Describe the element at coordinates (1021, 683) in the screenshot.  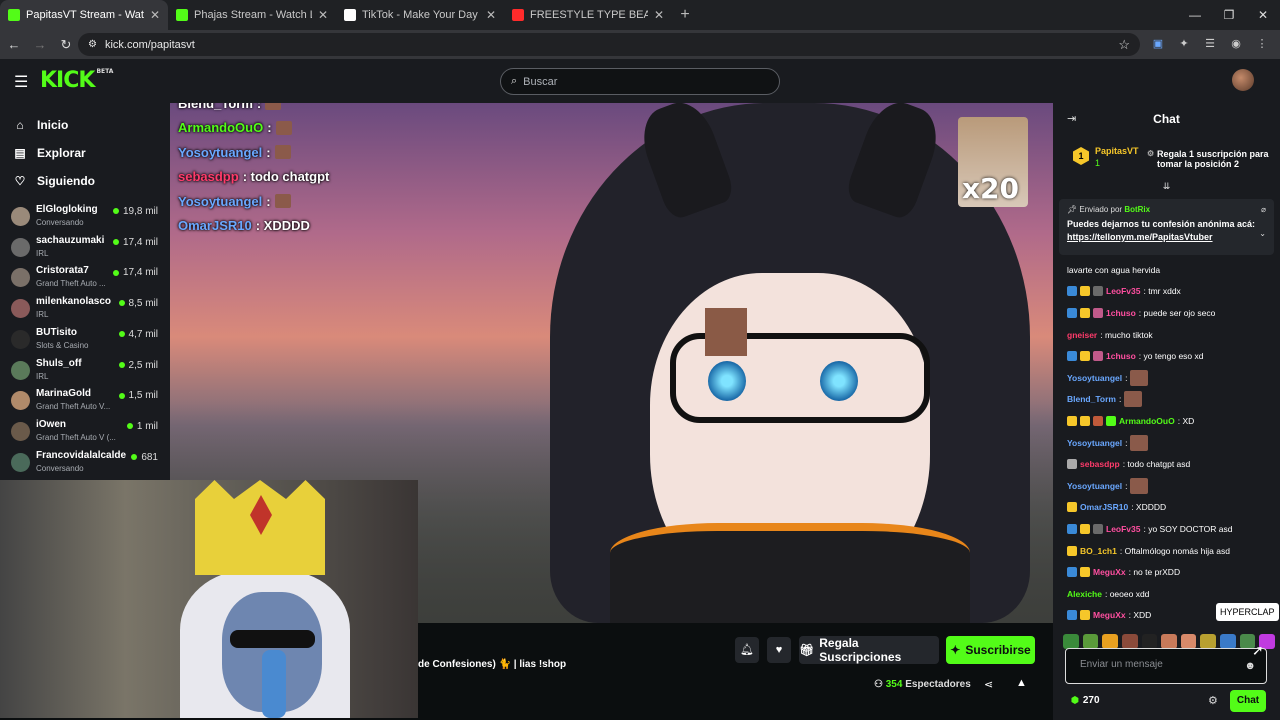
I see `report-icon: ▲` at that location.